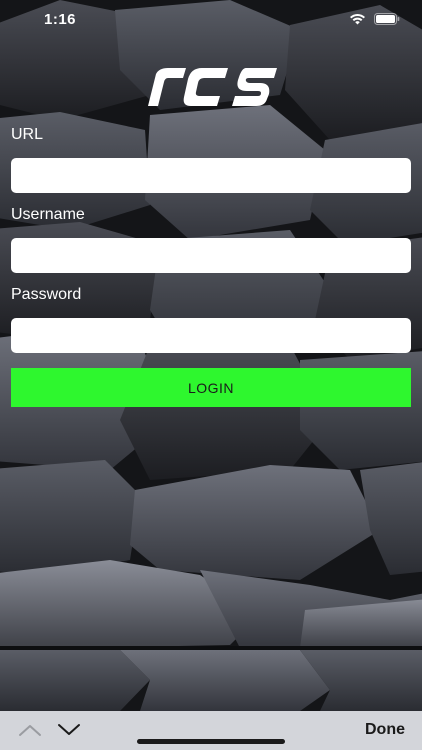 The height and width of the screenshot is (750, 422). Describe the element at coordinates (48, 214) in the screenshot. I see `username-label: Username` at that location.